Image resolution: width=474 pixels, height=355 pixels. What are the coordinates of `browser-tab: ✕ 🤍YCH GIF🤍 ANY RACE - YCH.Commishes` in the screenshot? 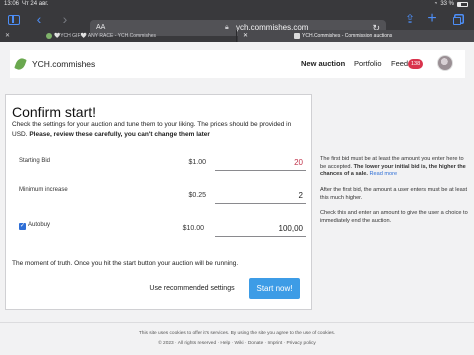 It's located at (118, 36).